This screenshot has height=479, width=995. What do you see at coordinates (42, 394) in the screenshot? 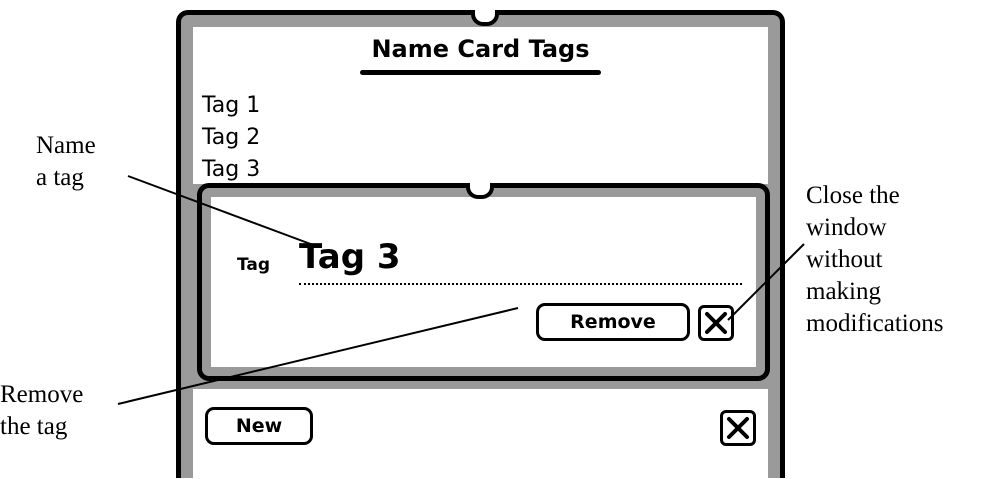
I see `annotation-line: Remove` at bounding box center [42, 394].